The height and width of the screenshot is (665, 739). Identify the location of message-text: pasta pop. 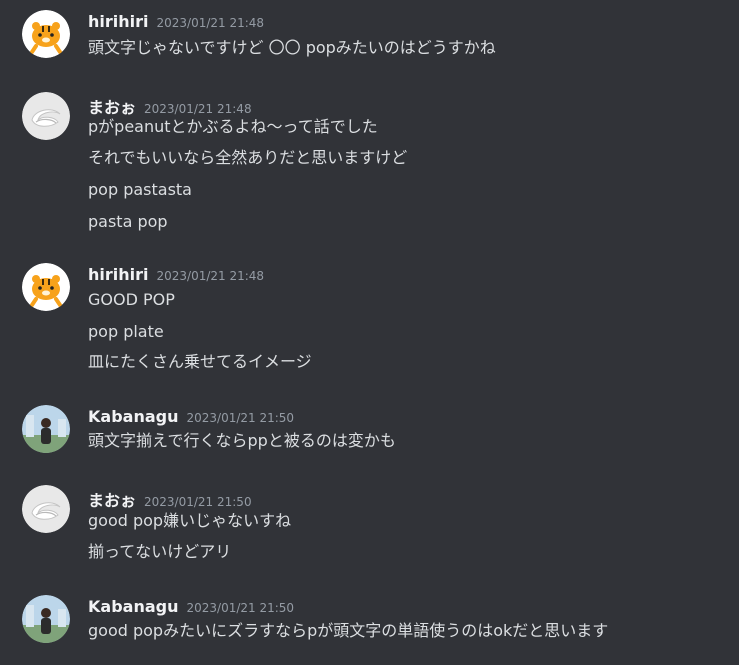
(128, 221).